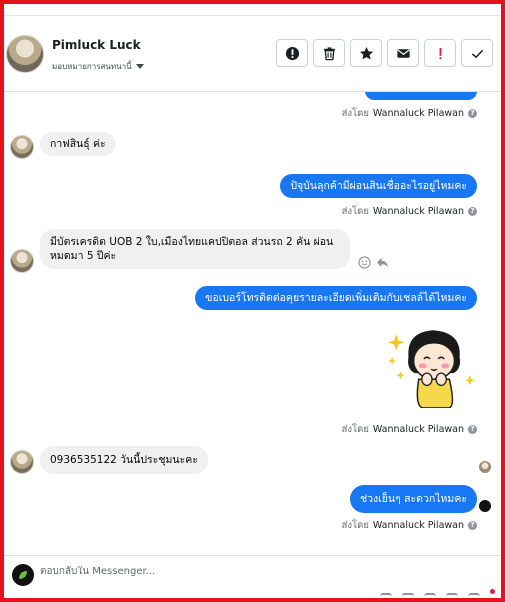  I want to click on exclamation-circle-icon, so click(292, 53).